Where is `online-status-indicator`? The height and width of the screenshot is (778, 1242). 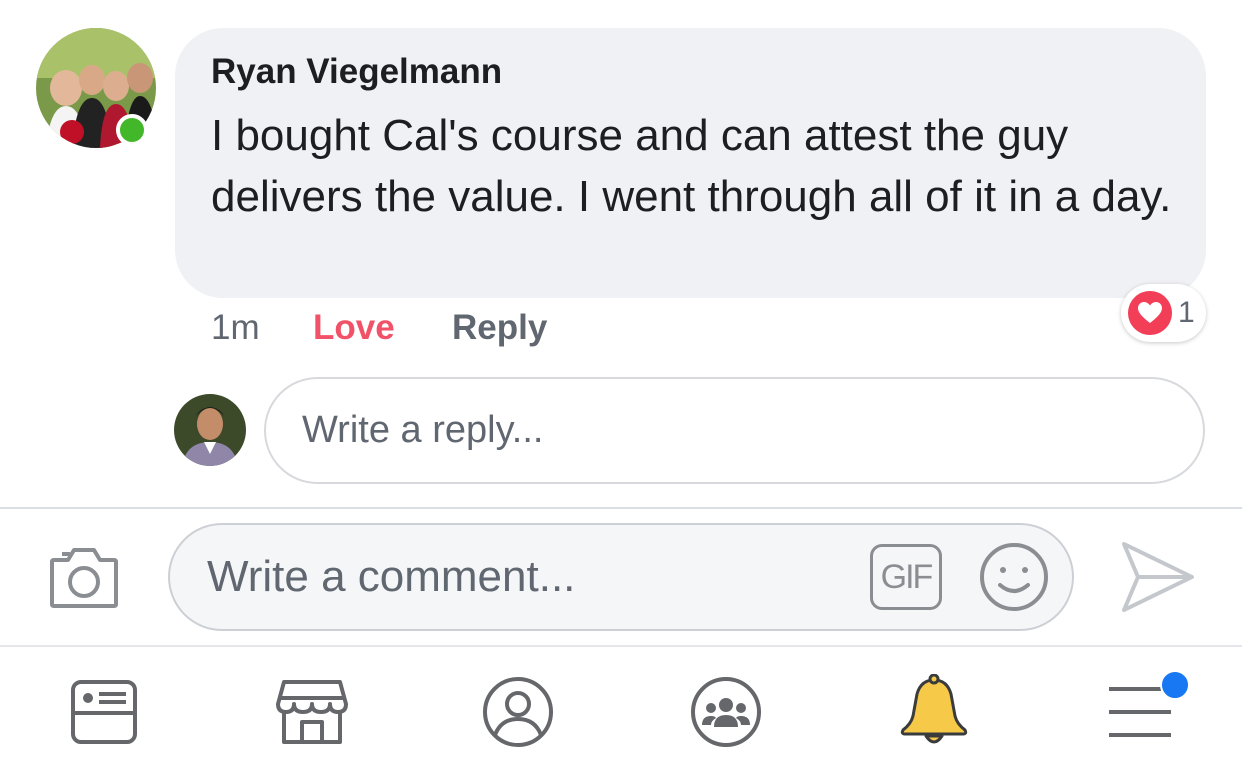 online-status-indicator is located at coordinates (132, 130).